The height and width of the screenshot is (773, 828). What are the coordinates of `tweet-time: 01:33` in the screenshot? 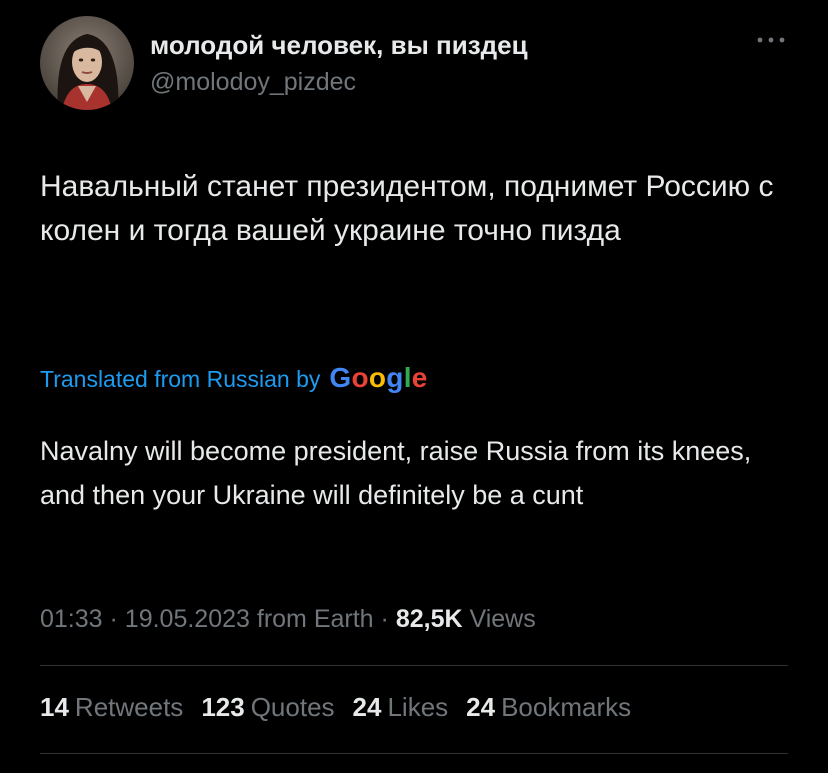 It's located at (71, 619).